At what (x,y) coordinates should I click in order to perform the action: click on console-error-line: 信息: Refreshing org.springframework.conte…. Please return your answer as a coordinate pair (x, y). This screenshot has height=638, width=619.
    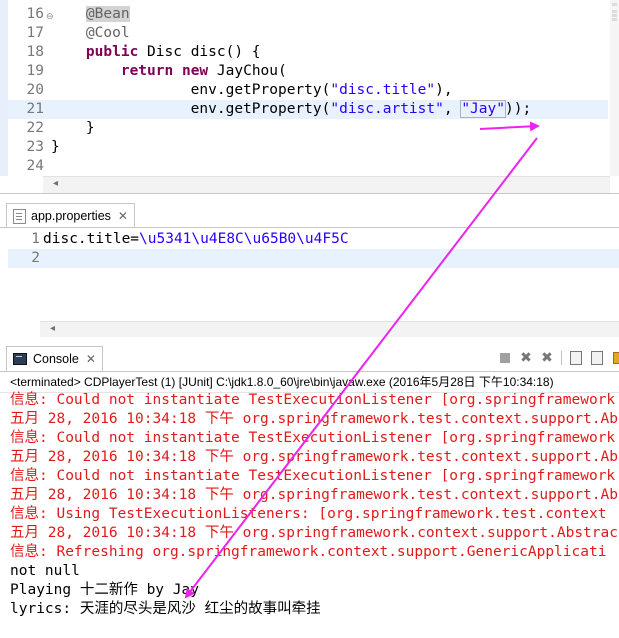
    Looking at the image, I should click on (308, 552).